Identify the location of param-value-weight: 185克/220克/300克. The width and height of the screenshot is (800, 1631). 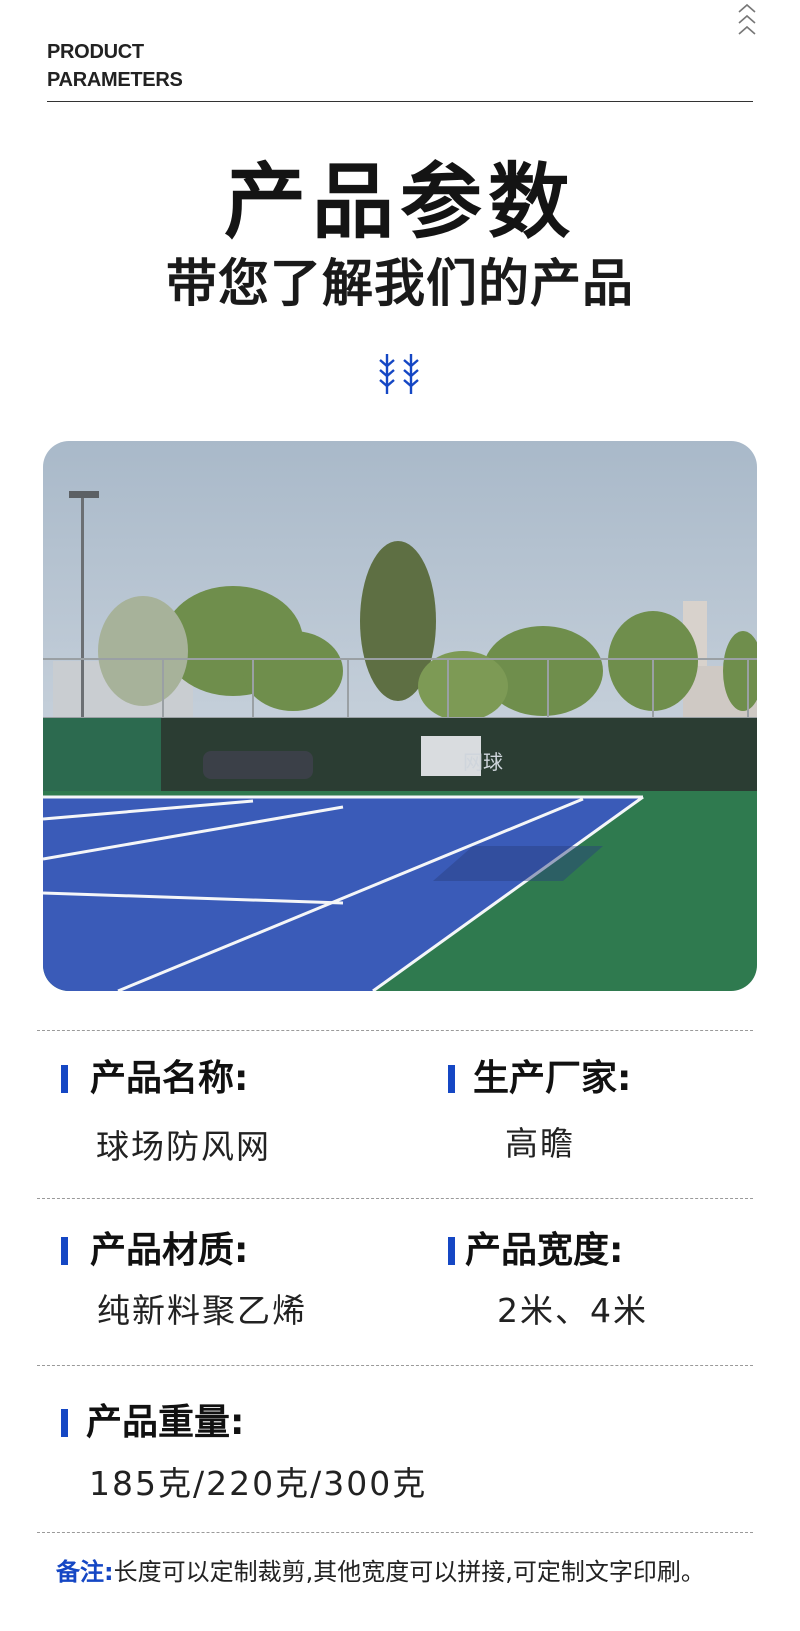
(258, 1483).